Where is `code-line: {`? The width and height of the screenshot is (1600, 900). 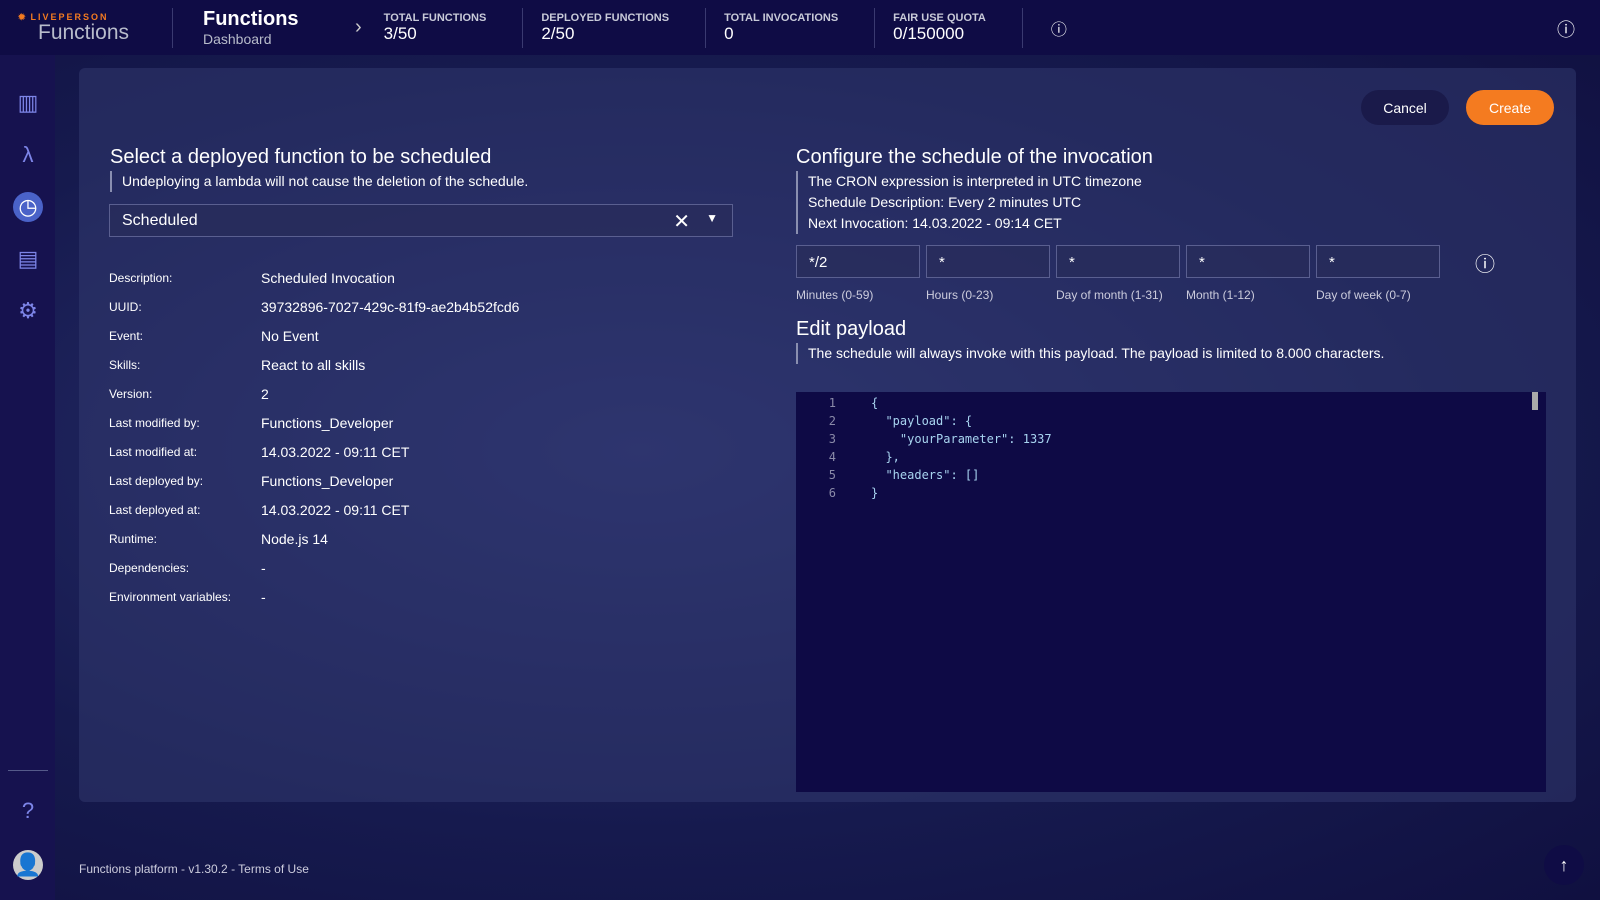
code-line: { is located at coordinates (875, 403).